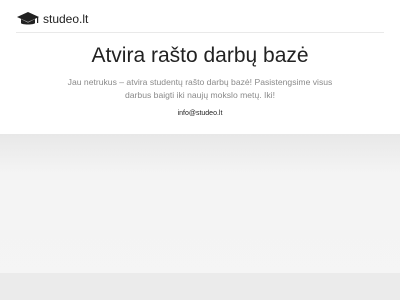 This screenshot has height=300, width=400. Describe the element at coordinates (200, 286) in the screenshot. I see `footer-strip` at that location.